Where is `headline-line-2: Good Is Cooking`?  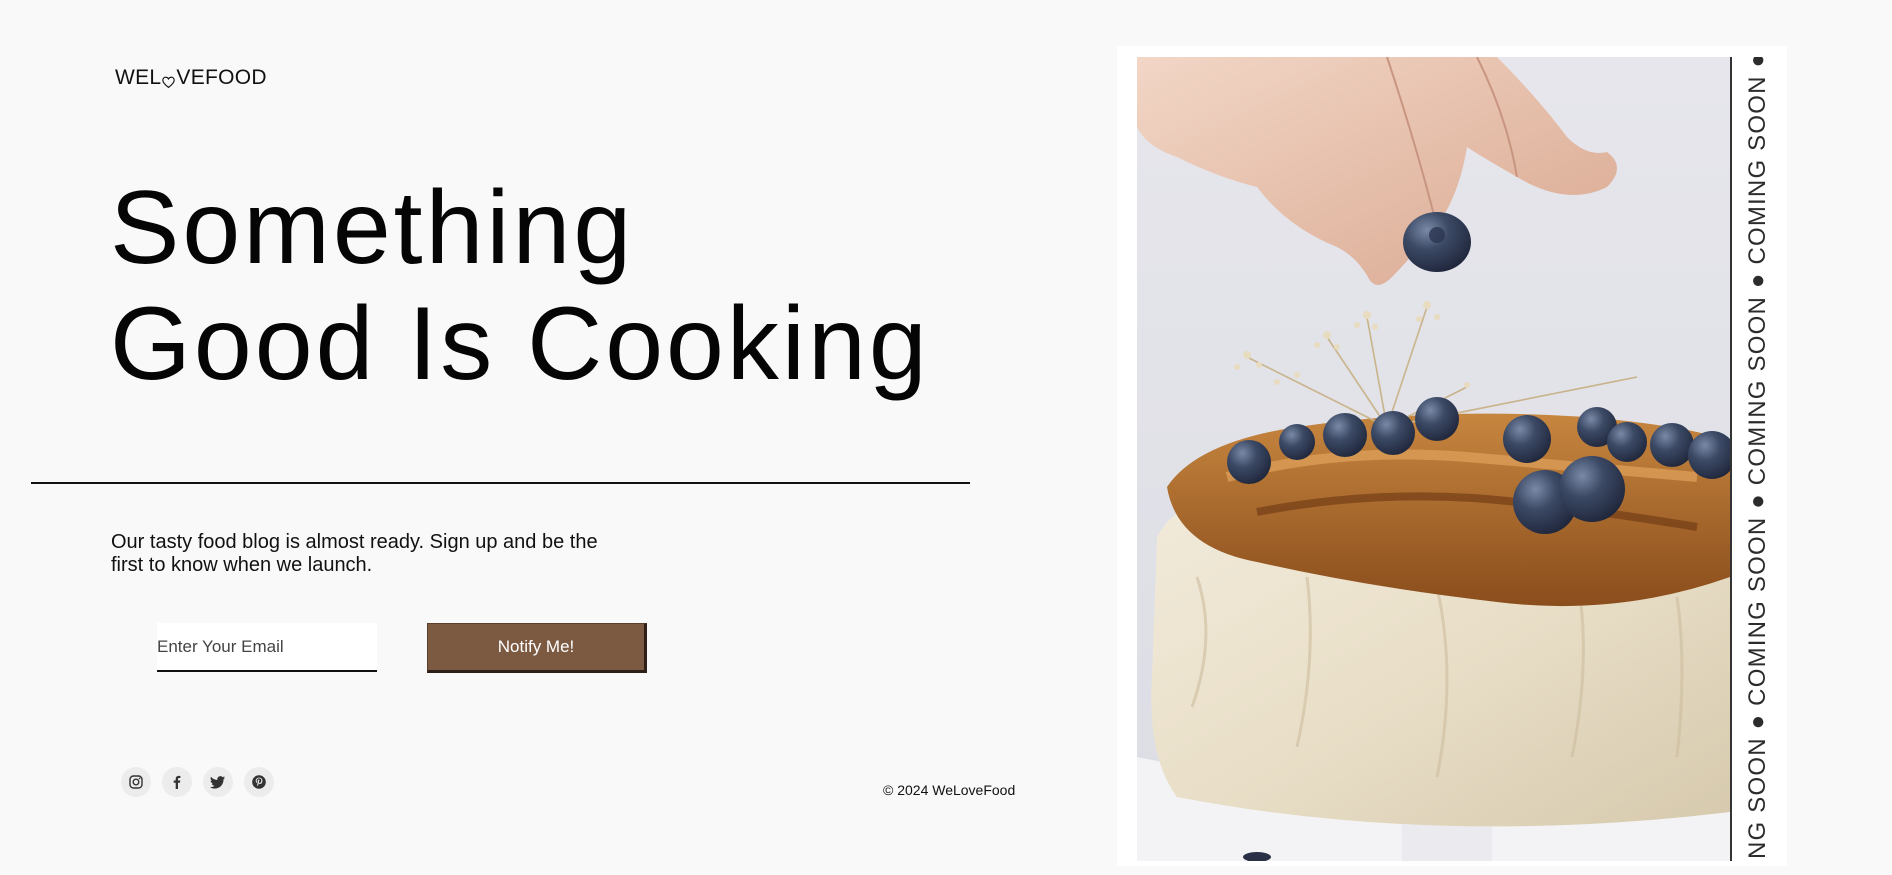
headline-line-2: Good Is Cooking is located at coordinates (520, 344).